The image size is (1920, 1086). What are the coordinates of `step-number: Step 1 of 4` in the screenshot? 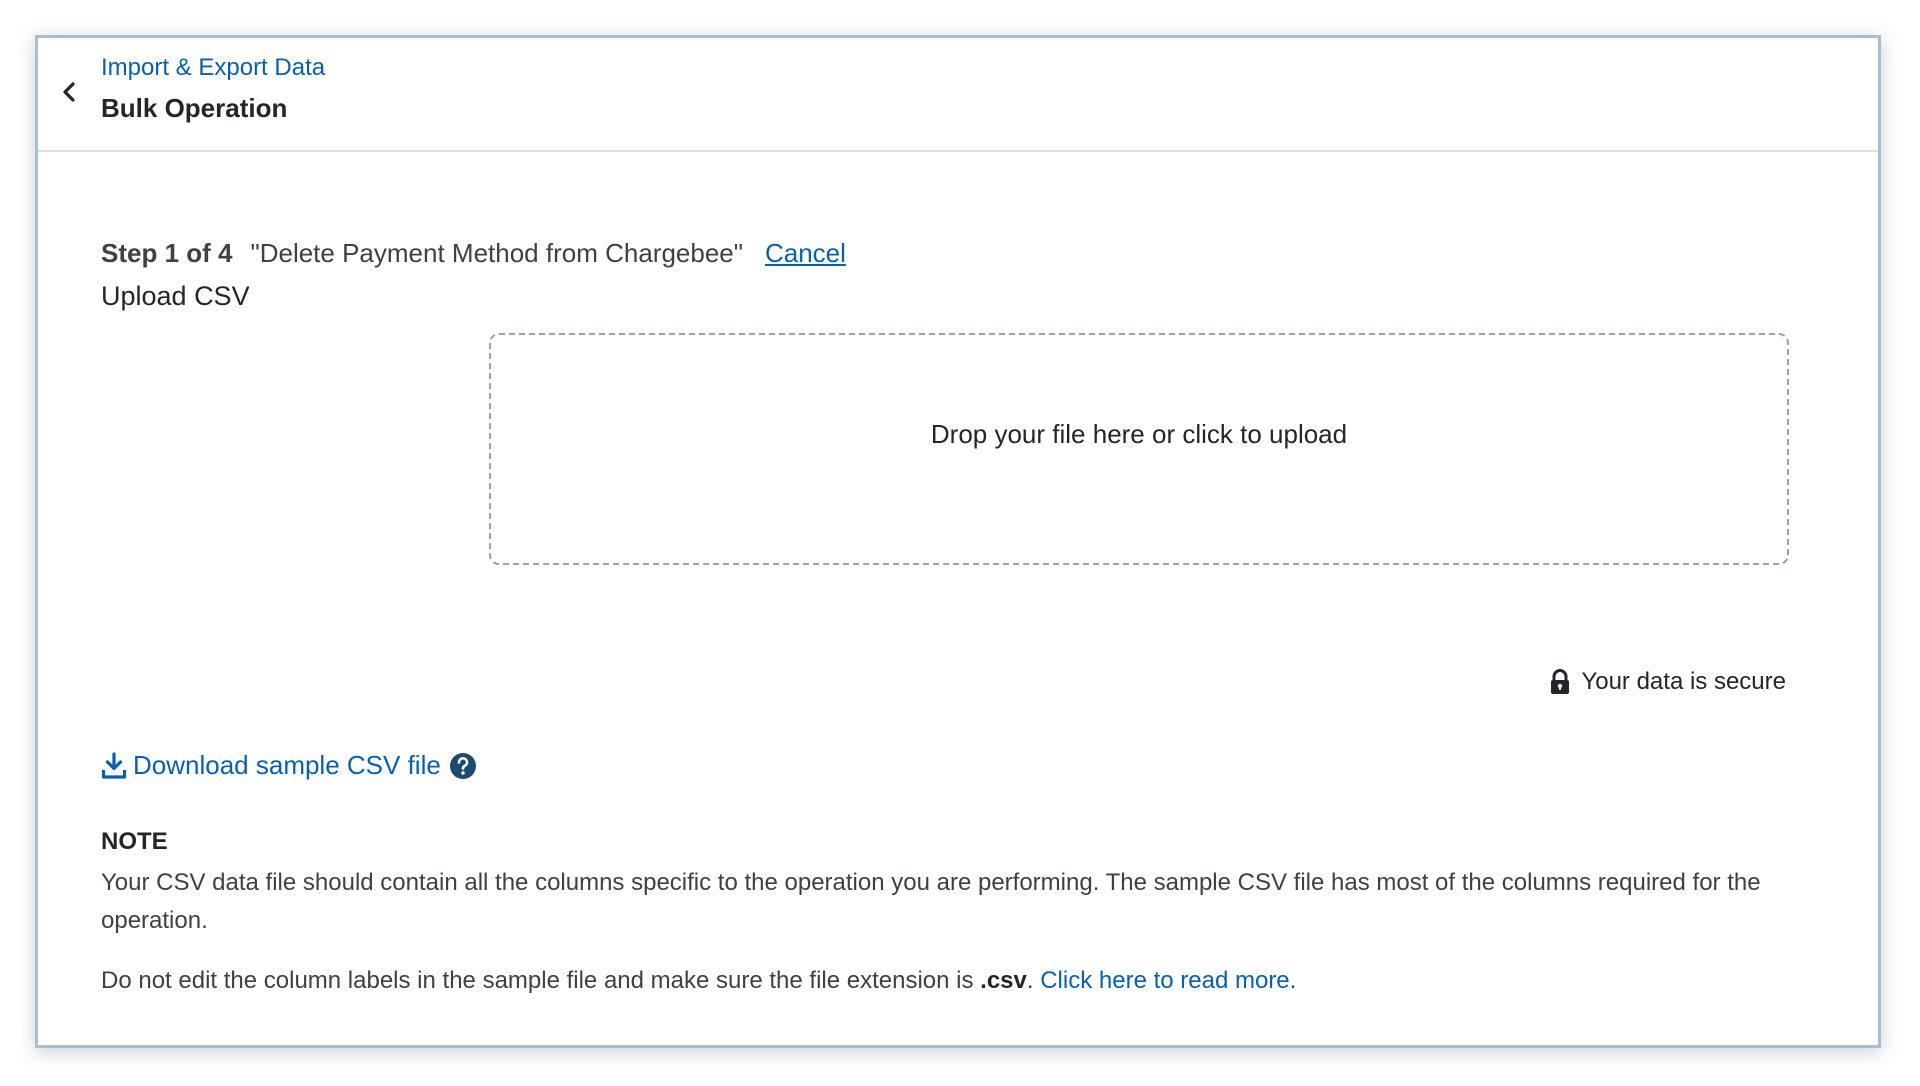 It's located at (167, 253).